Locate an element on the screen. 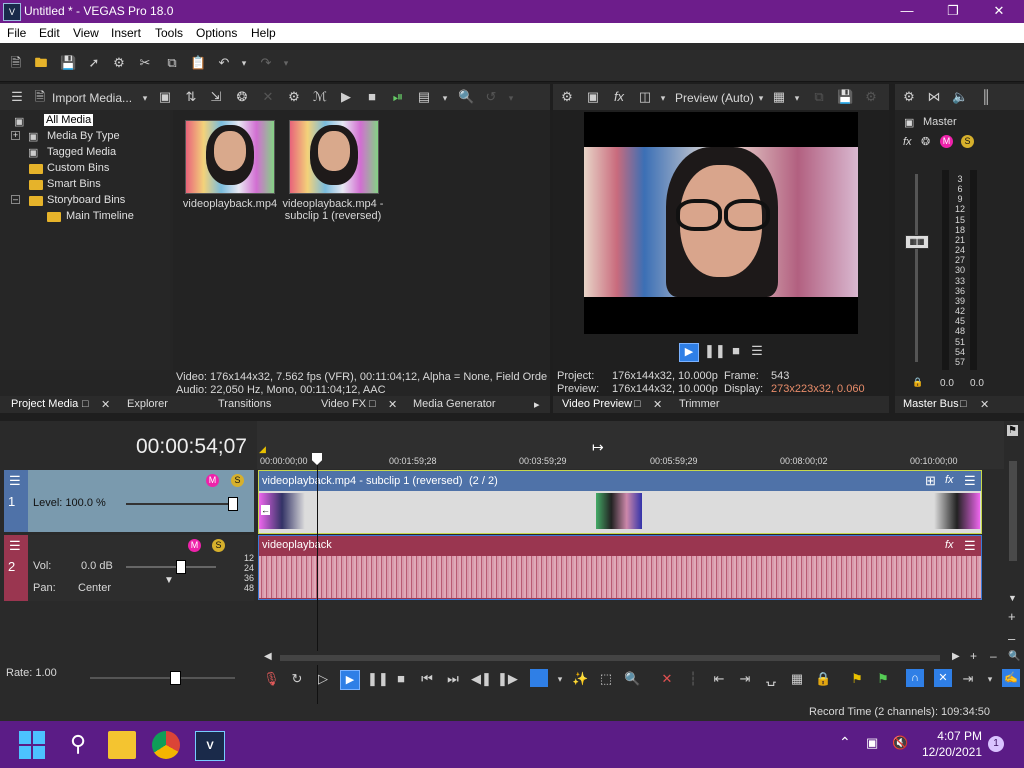 The width and height of the screenshot is (1024, 768). insert-region-icon: ⚑ is located at coordinates (883, 679).